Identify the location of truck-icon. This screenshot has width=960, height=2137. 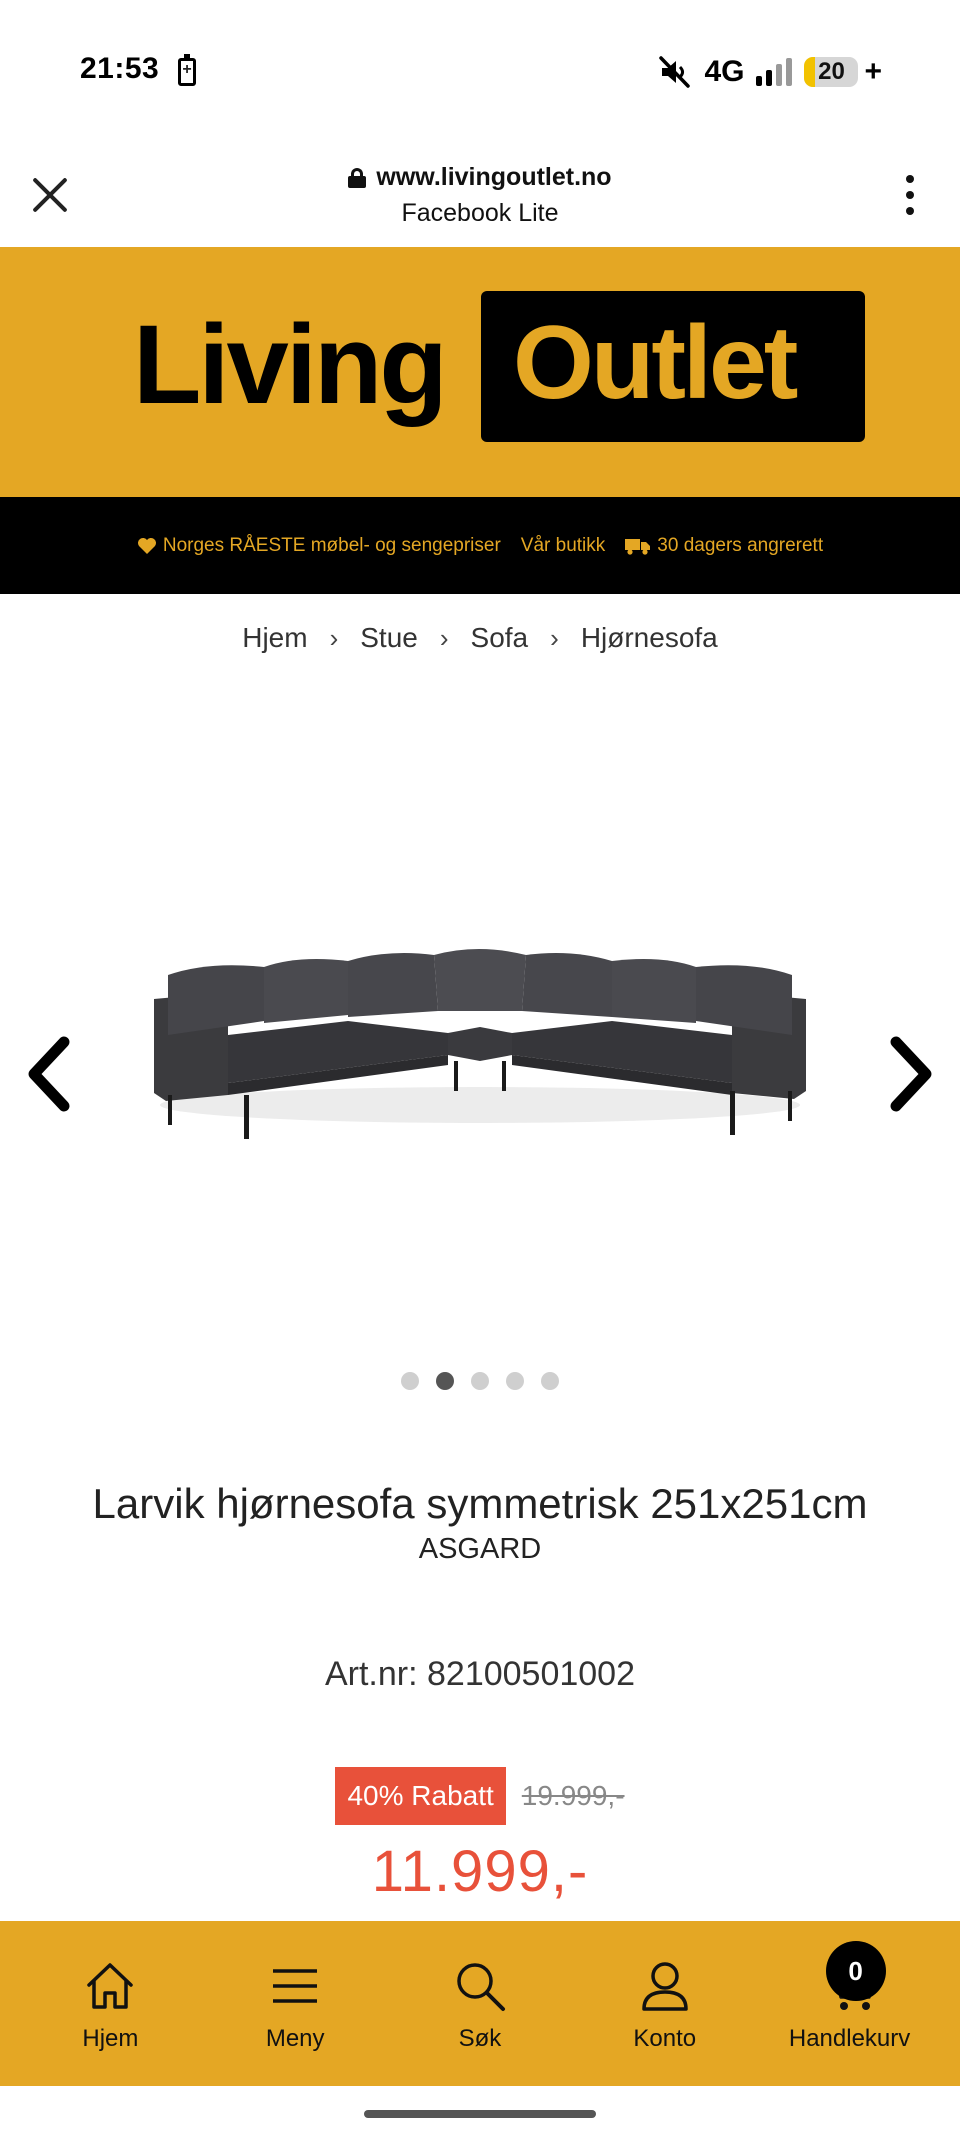
(638, 546).